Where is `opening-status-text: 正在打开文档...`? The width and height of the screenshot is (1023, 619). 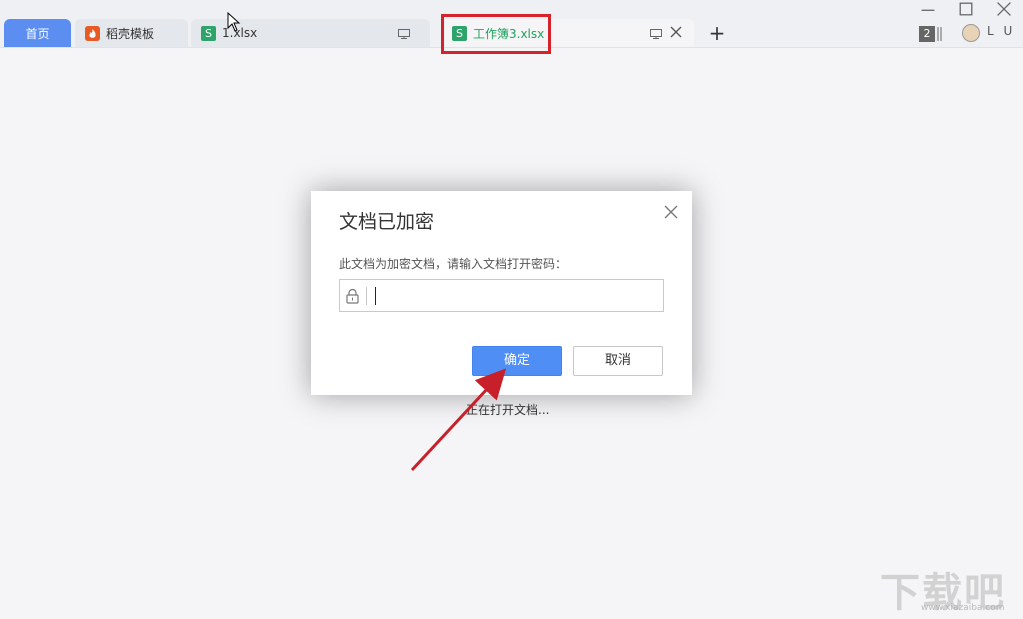
opening-status-text: 正在打开文档... is located at coordinates (508, 410).